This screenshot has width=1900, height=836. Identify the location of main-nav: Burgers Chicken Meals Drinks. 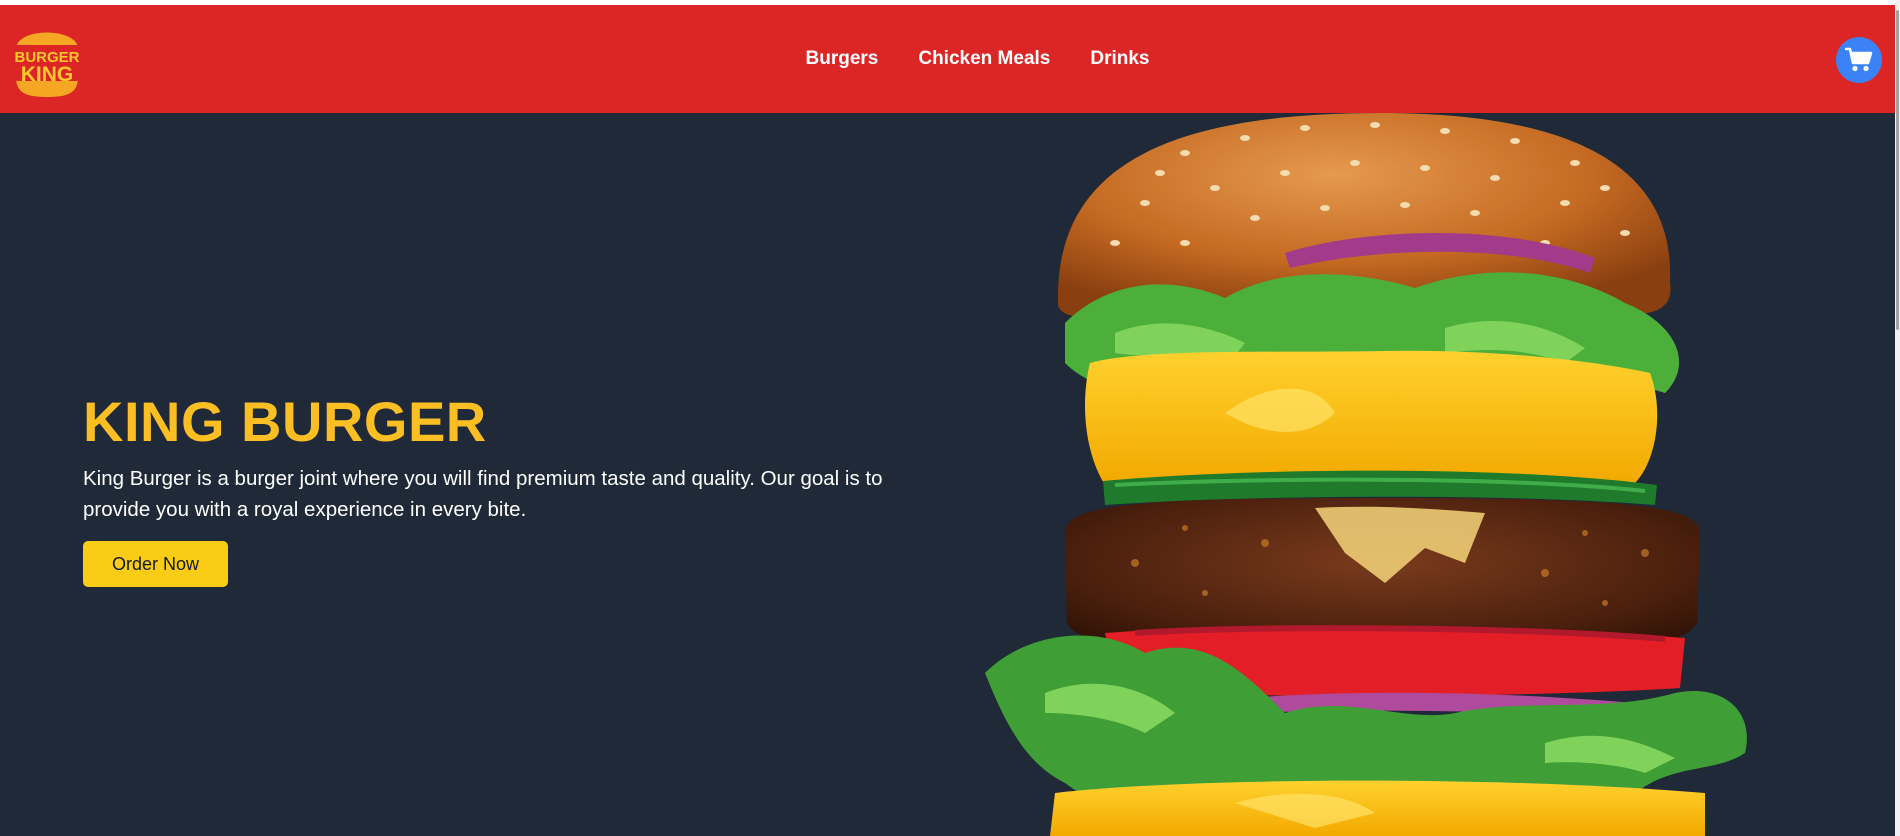
(947, 59).